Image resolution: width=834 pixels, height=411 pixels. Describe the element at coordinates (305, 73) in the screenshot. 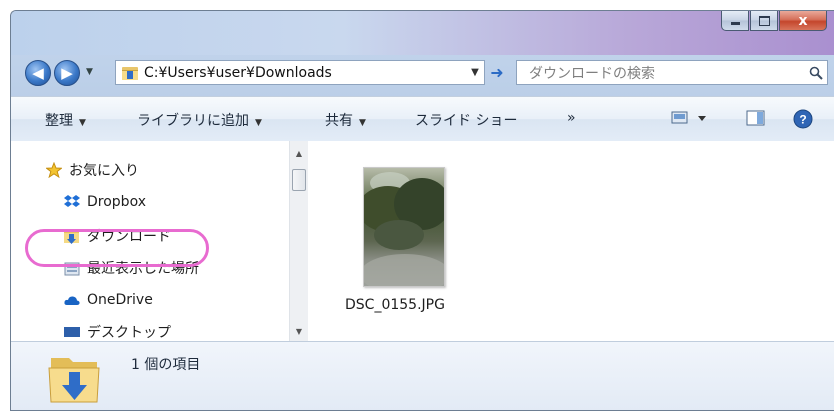

I see `address-path: C:¥Users¥user¥Downloads` at that location.